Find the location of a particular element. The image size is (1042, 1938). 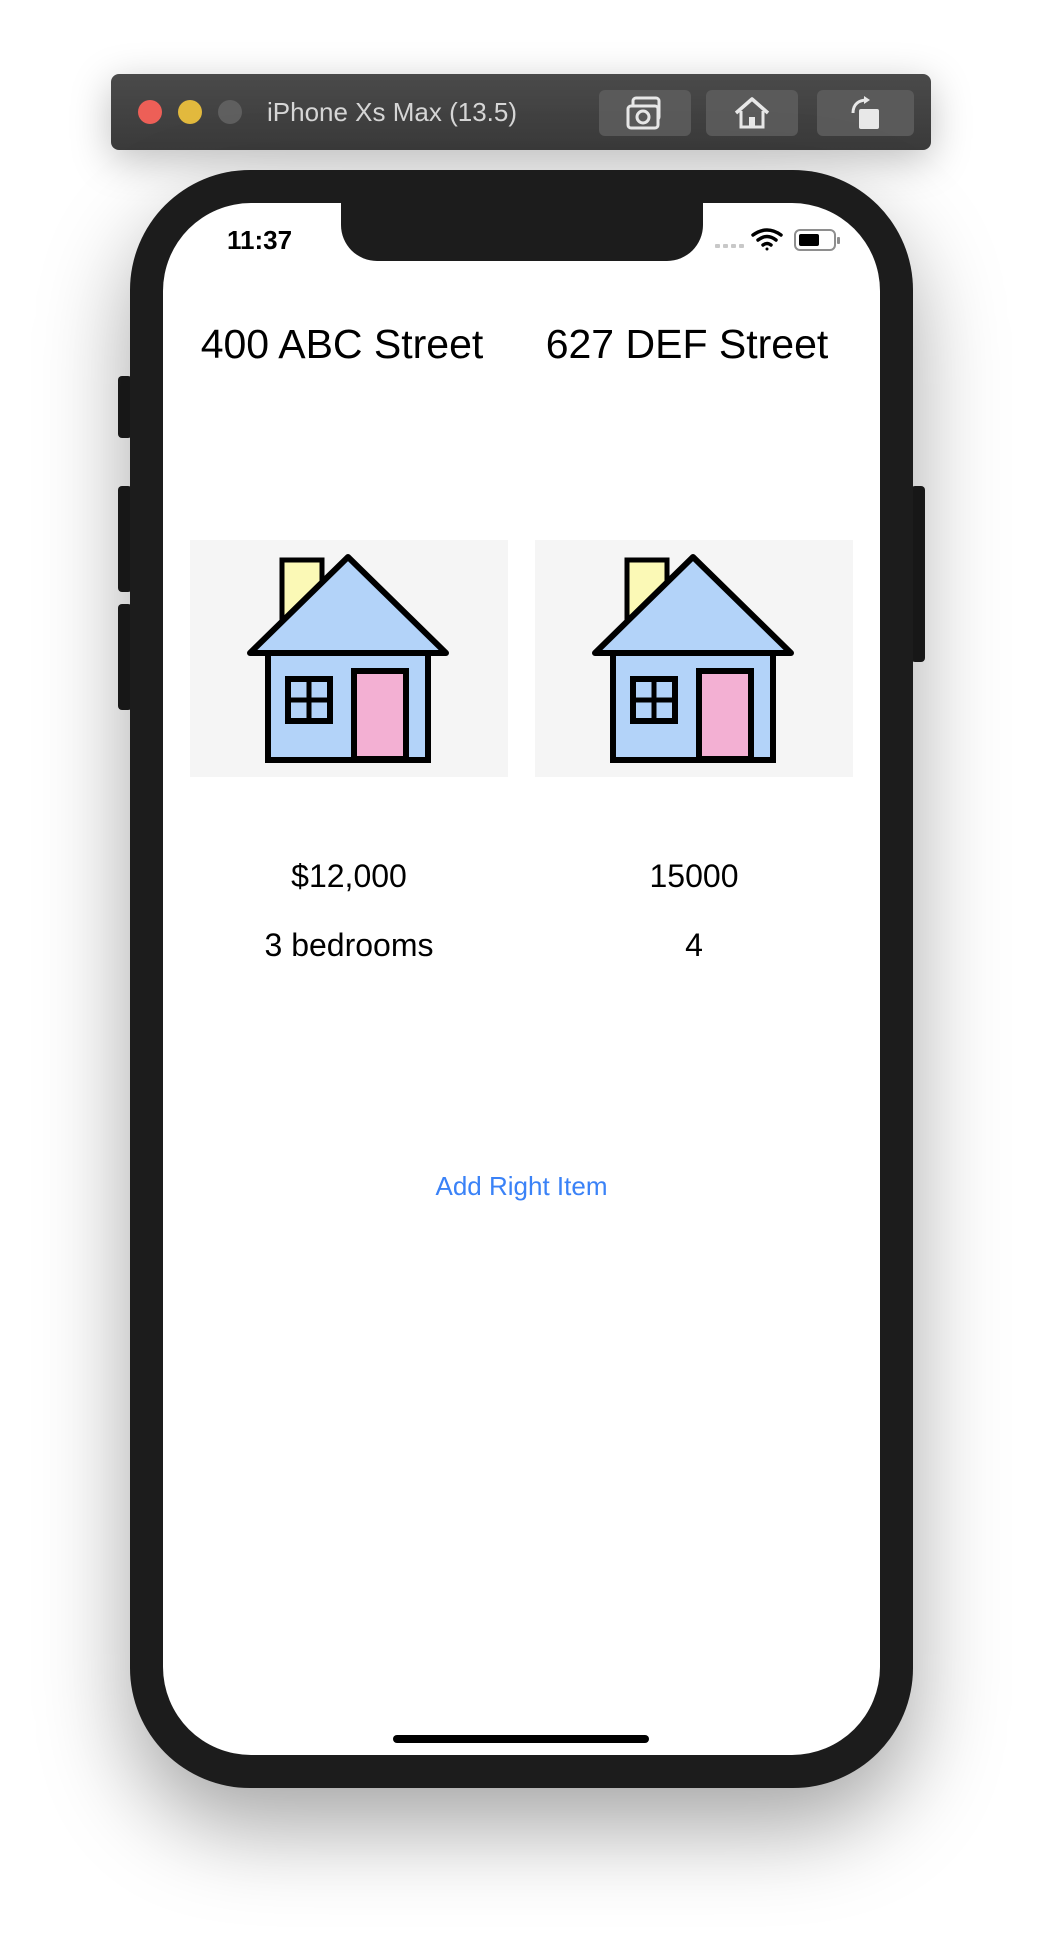

right-listing-image is located at coordinates (694, 658).